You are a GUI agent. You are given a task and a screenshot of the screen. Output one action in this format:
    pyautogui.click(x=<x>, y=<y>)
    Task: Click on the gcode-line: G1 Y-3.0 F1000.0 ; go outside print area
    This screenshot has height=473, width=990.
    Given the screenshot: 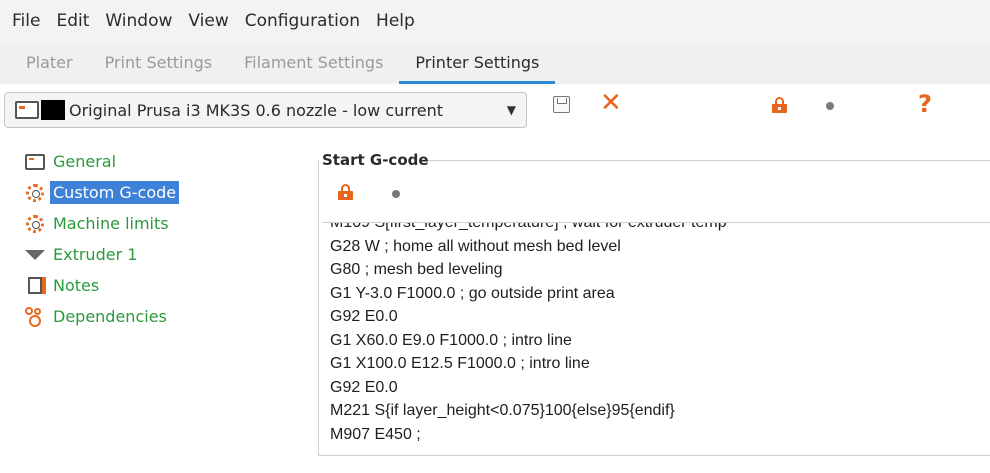 What is the action you would take?
    pyautogui.click(x=472, y=293)
    